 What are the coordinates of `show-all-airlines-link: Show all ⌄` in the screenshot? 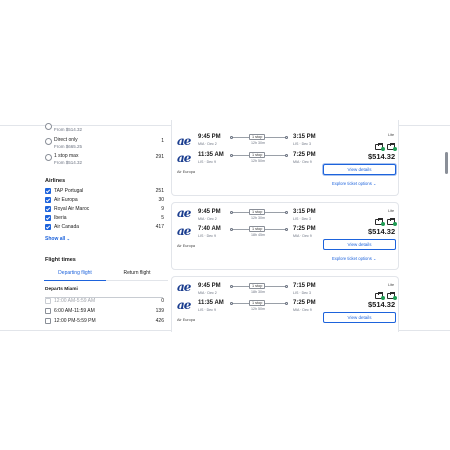 It's located at (57, 239).